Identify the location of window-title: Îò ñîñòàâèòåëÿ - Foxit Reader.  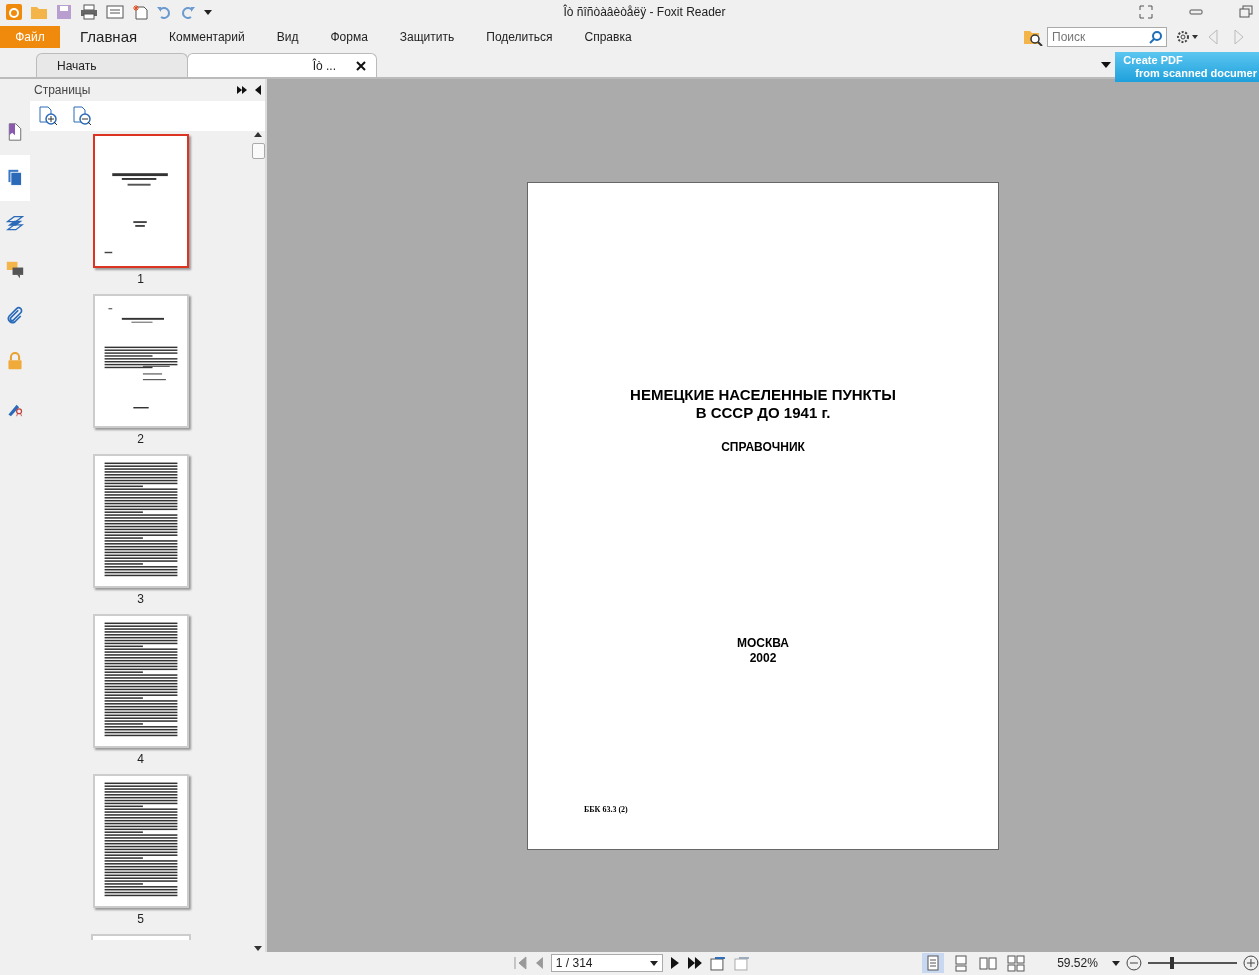
(644, 12).